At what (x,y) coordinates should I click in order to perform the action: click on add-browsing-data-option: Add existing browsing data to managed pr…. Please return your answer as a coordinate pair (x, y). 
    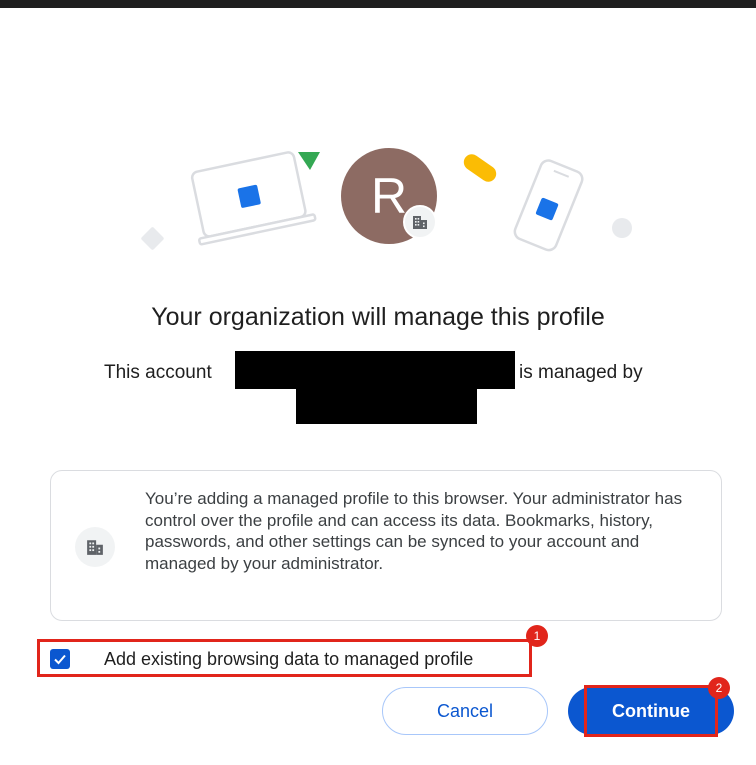
    Looking at the image, I should click on (284, 658).